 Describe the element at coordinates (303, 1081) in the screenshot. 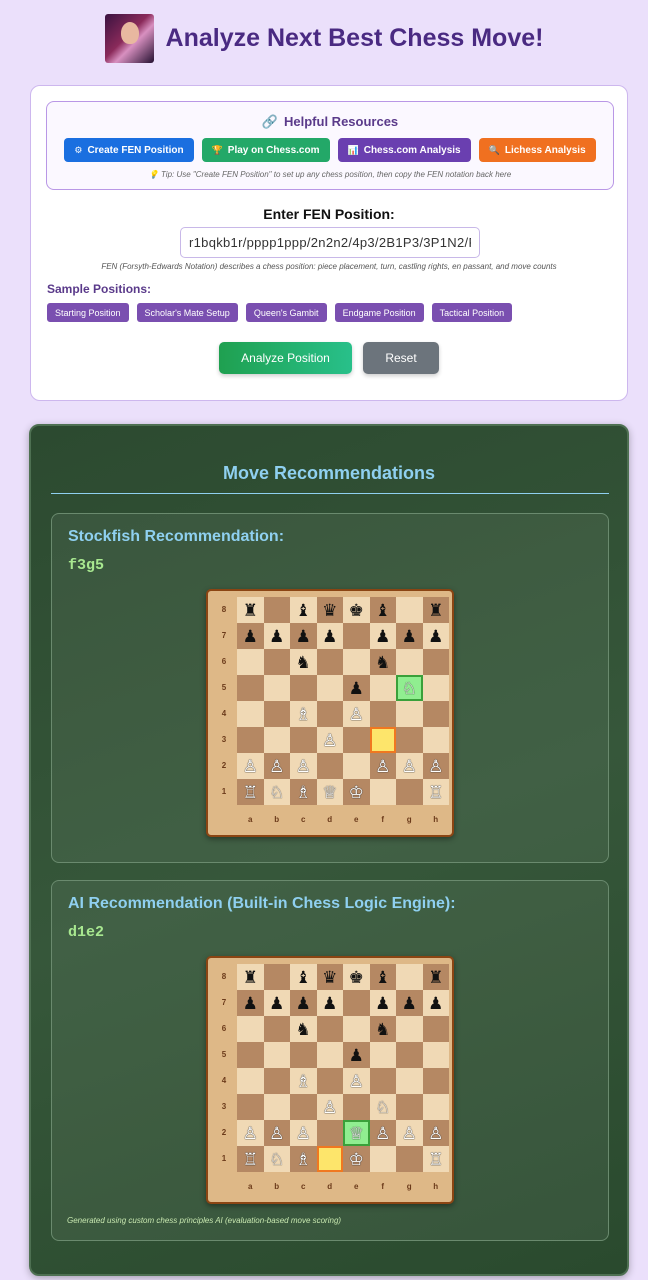

I see `square-c4: ♗` at that location.